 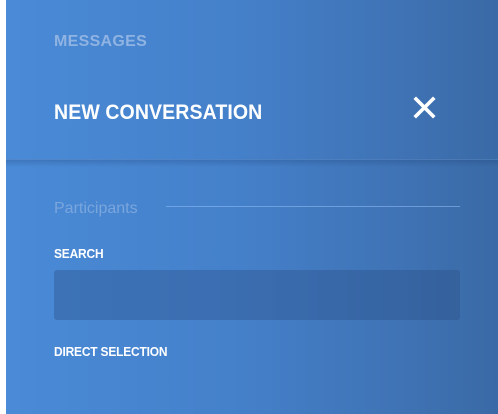 I want to click on close-button, so click(x=425, y=107).